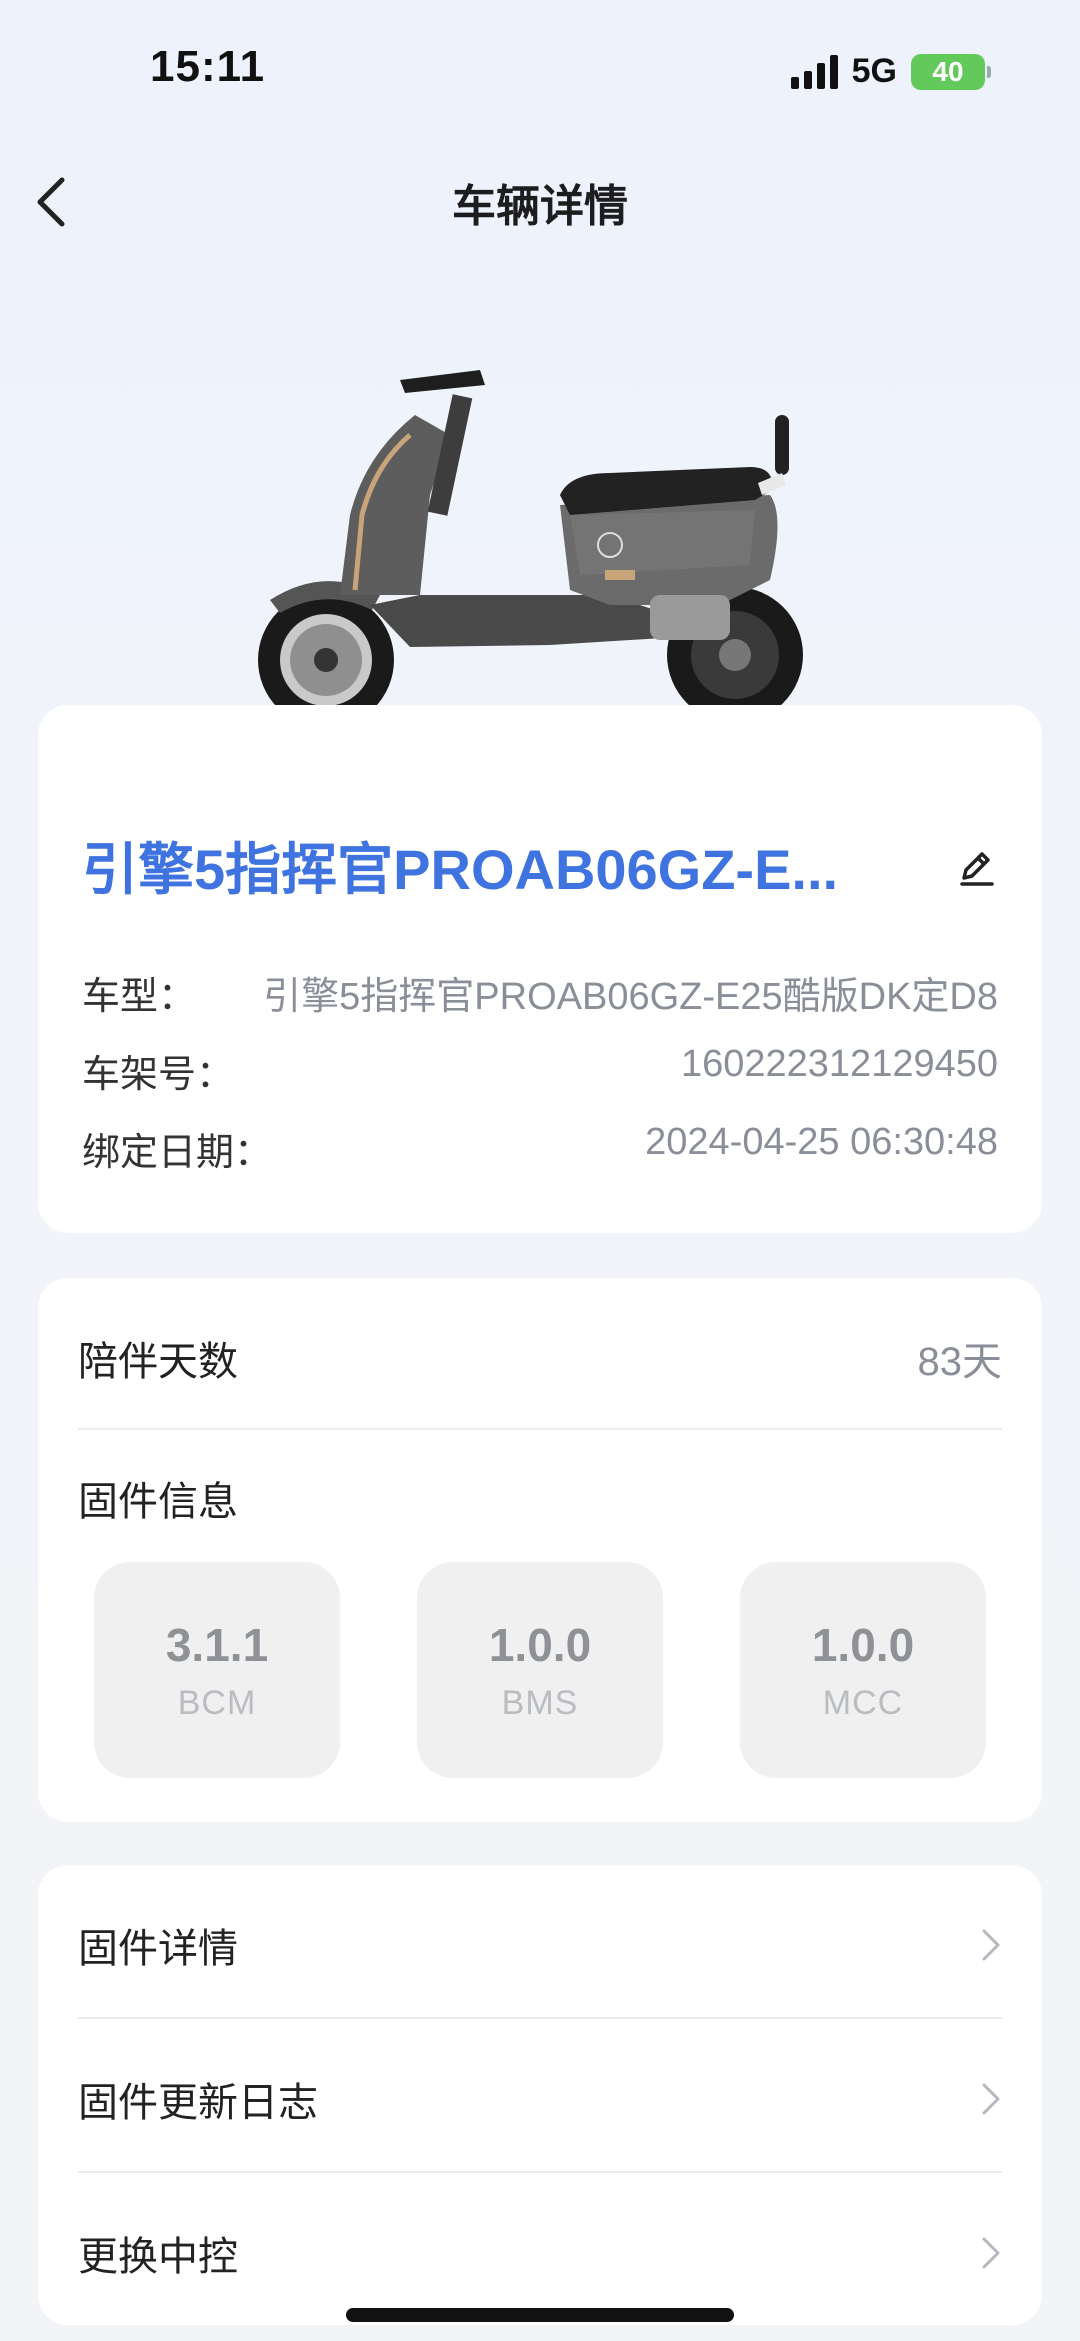  I want to click on battery-icon: 40, so click(951, 71).